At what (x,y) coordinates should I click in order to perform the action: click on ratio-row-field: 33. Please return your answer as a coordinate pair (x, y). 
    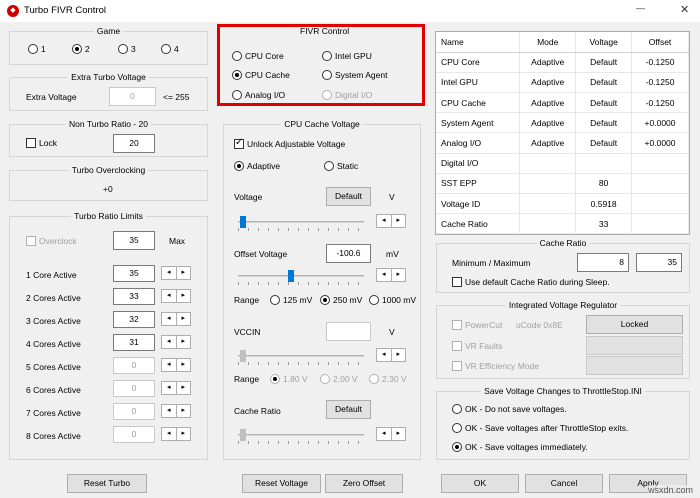
    Looking at the image, I should click on (134, 296).